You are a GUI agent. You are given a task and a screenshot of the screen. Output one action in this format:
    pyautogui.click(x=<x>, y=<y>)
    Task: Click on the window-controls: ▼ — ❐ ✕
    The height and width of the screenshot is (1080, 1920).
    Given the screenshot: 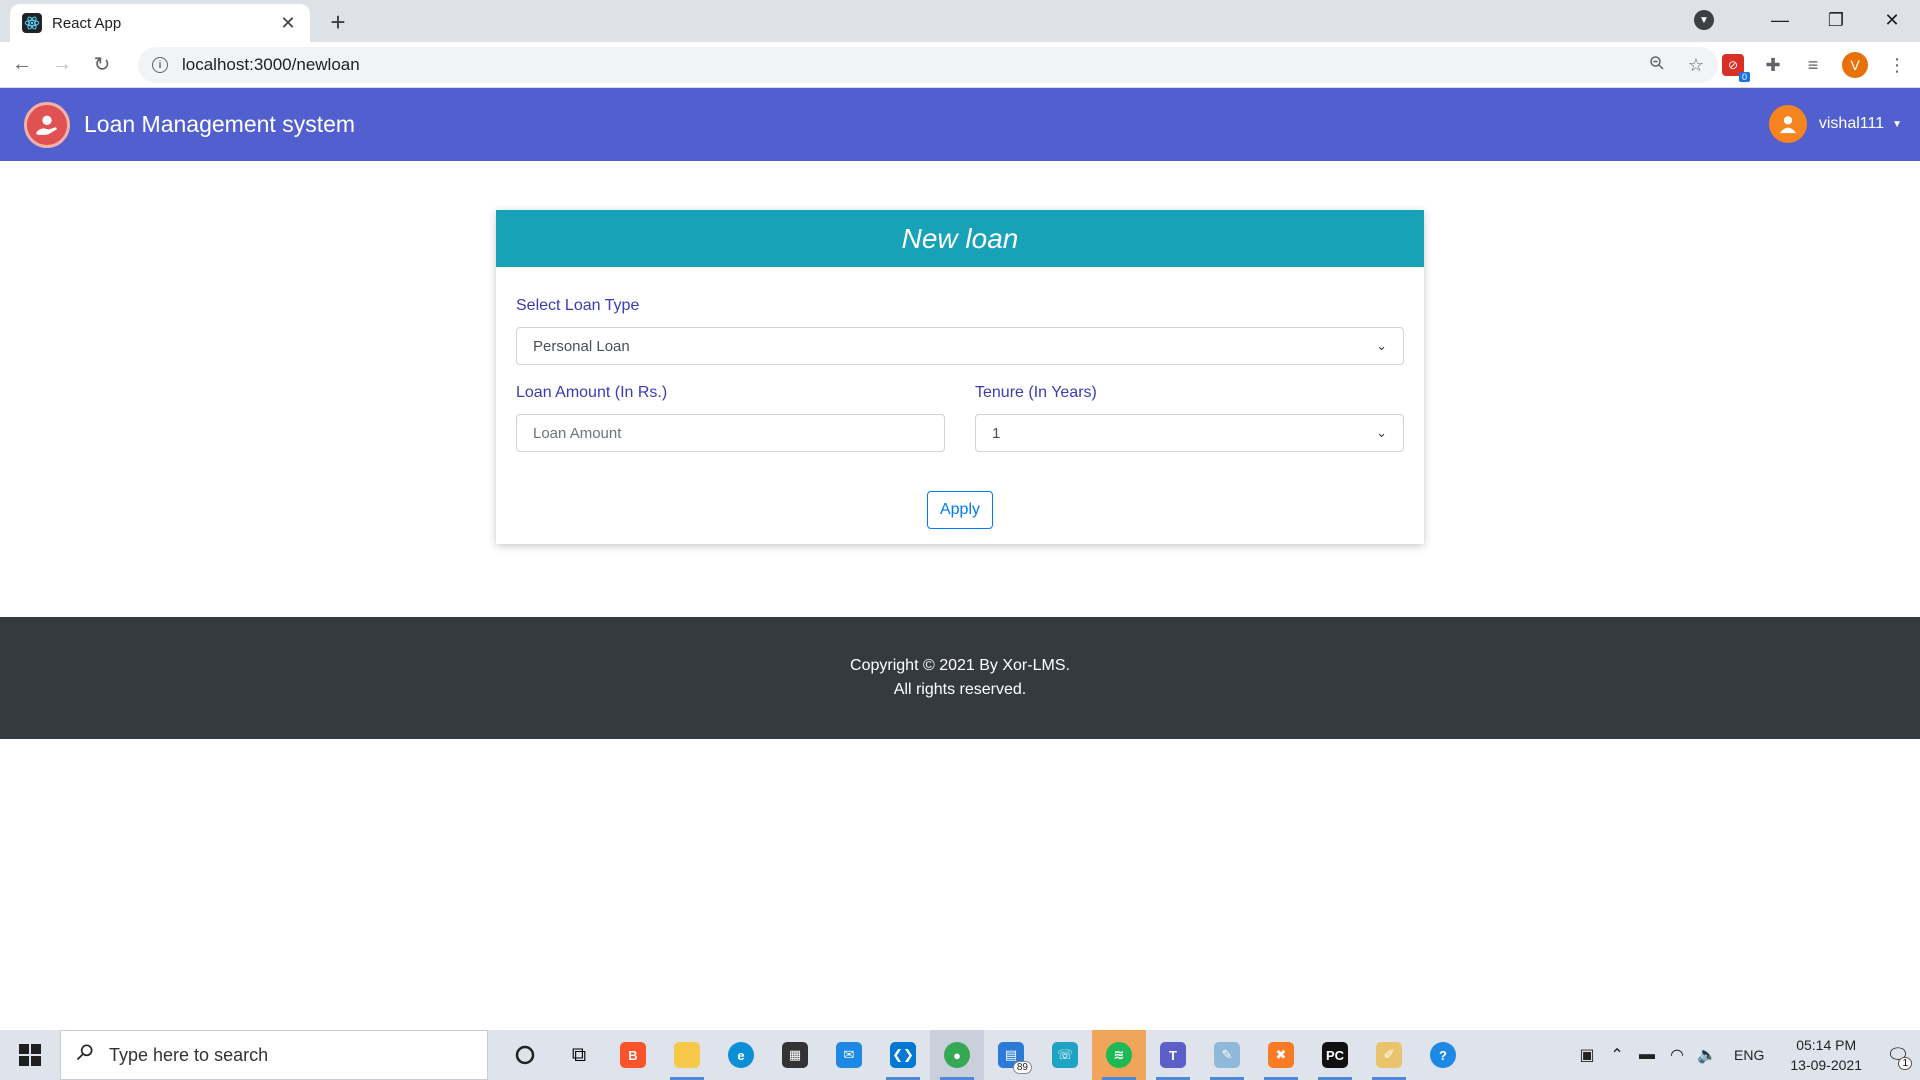 What is the action you would take?
    pyautogui.click(x=1807, y=20)
    